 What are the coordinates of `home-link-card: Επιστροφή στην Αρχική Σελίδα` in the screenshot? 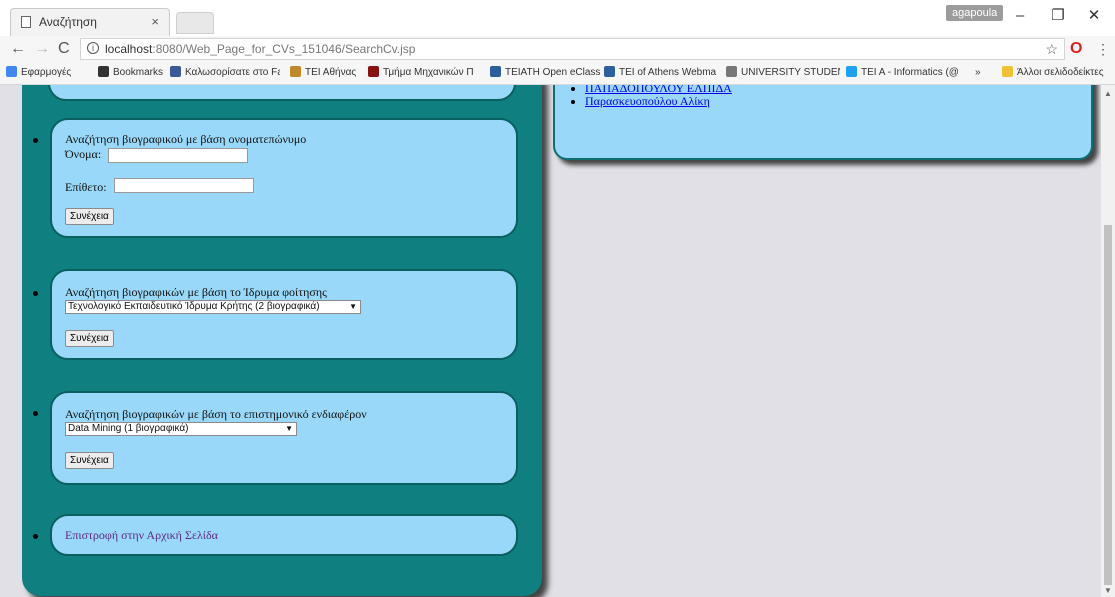 It's located at (284, 535).